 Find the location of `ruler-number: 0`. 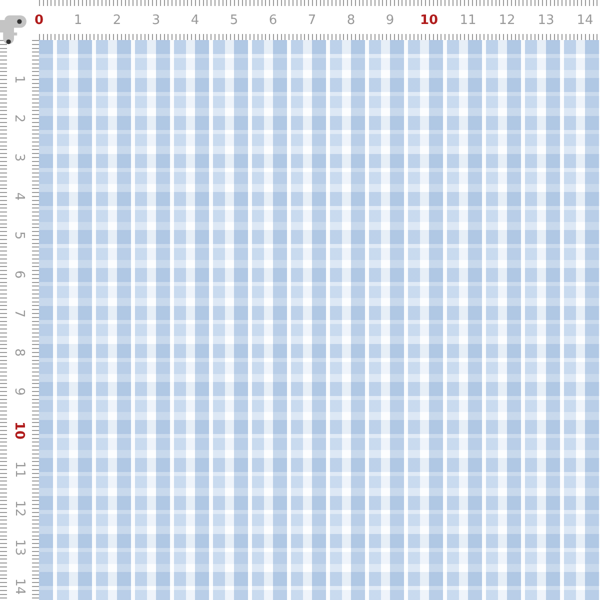

ruler-number: 0 is located at coordinates (39, 20).